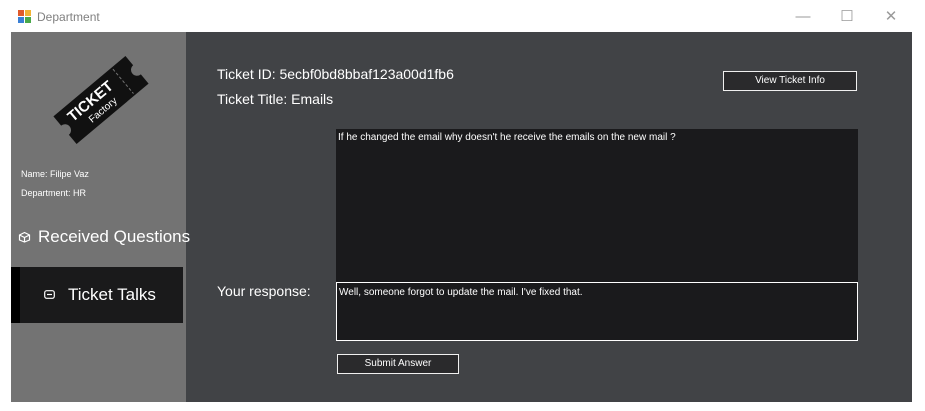  Describe the element at coordinates (462, 16) in the screenshot. I see `title-bar: Department — ☐ ✕` at that location.